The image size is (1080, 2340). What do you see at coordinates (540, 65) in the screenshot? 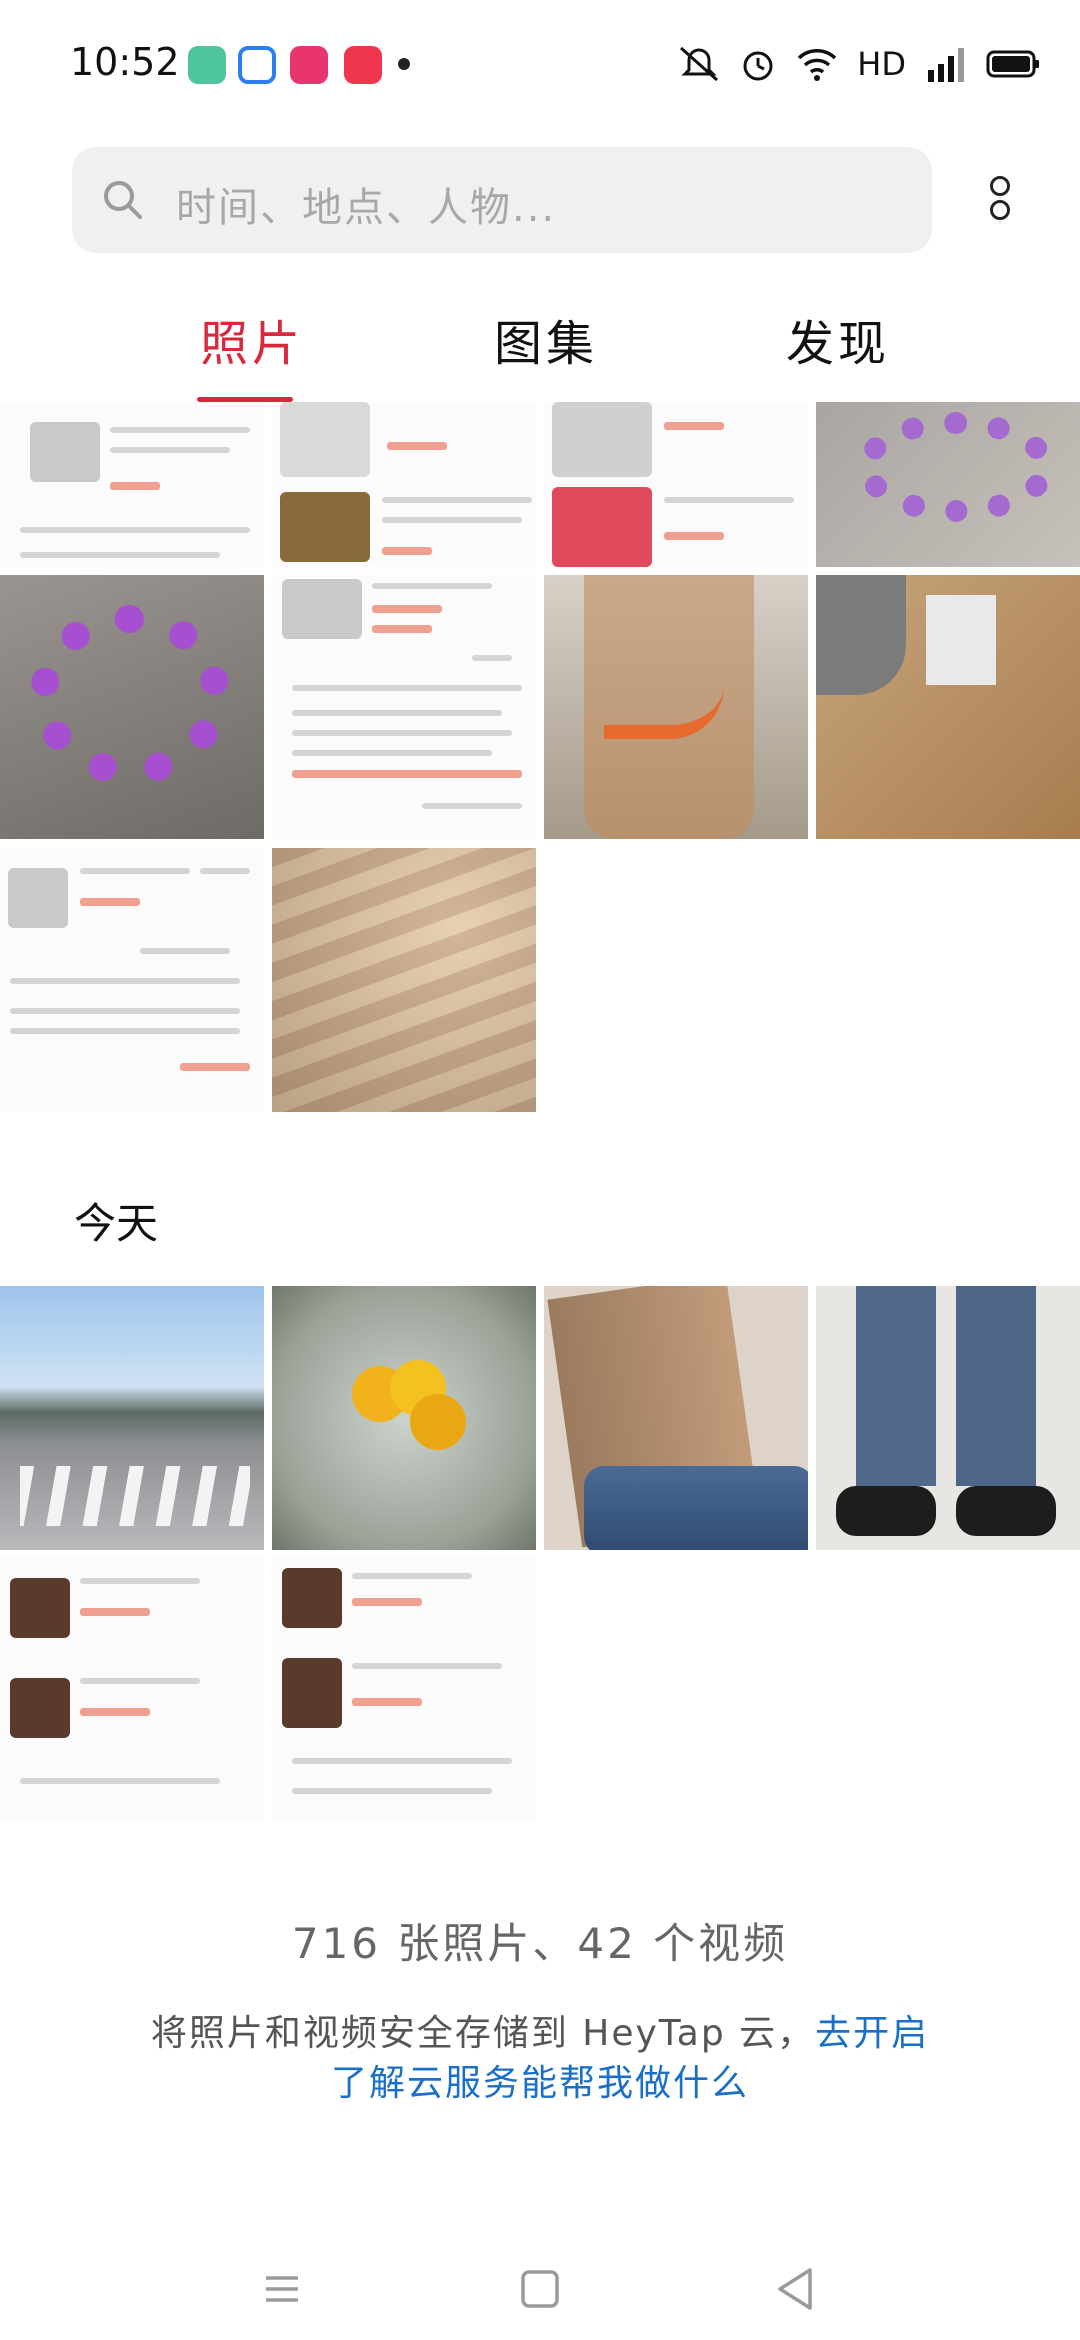
I see `status-bar: 10:52 HD` at bounding box center [540, 65].